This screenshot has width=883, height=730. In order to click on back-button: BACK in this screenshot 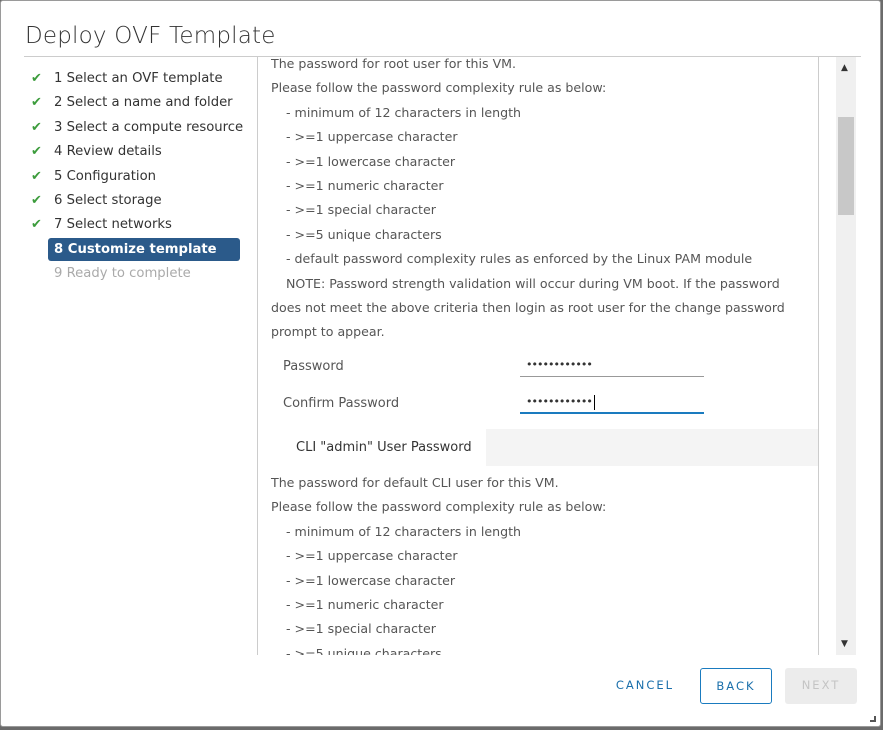, I will do `click(736, 686)`.